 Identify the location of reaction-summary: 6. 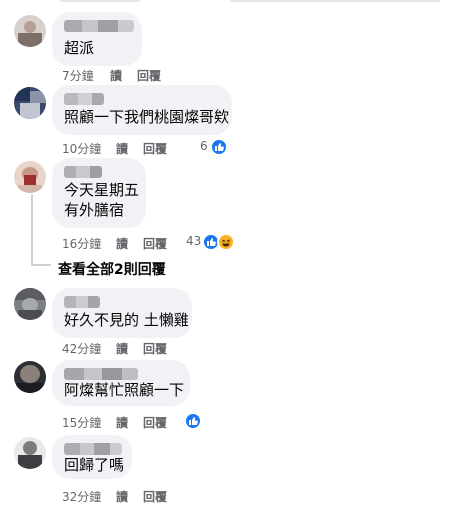
(214, 147).